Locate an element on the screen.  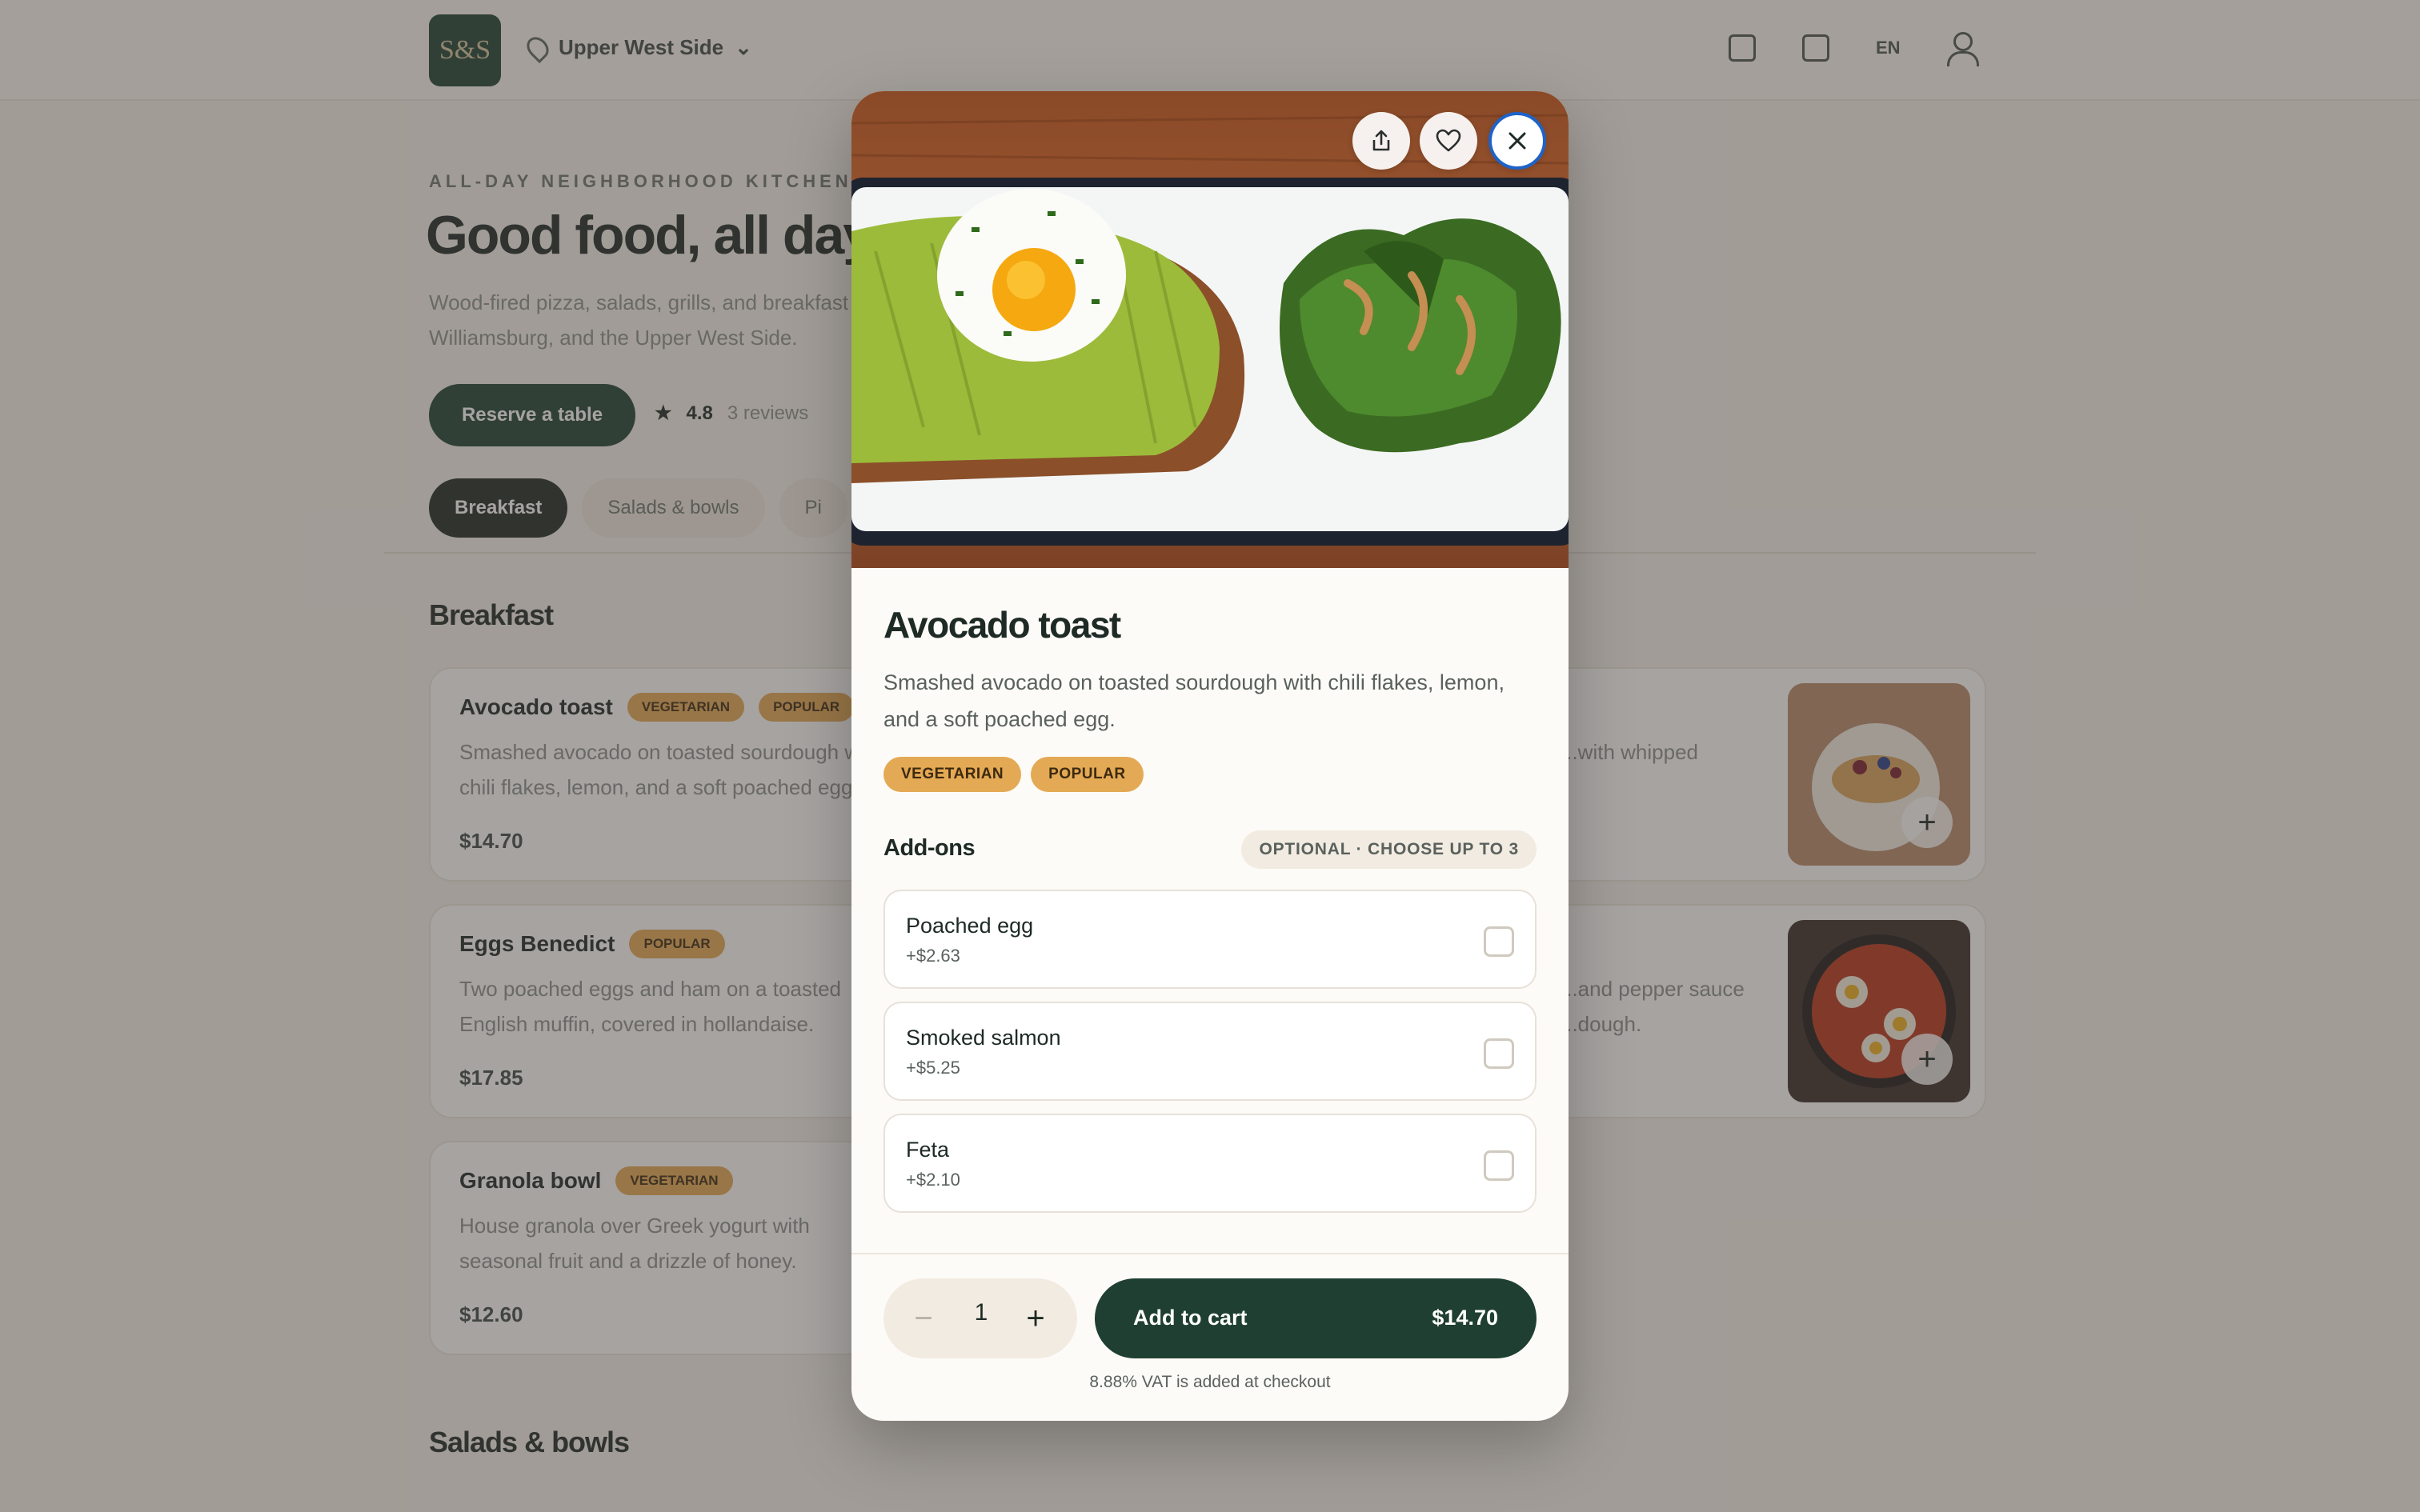
heart-icon is located at coordinates (1448, 140).